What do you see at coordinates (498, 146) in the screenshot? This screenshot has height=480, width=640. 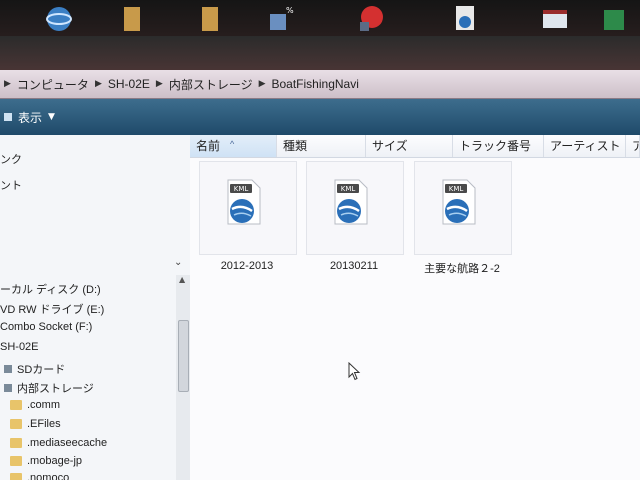 I see `column-track-number: トラック番号` at bounding box center [498, 146].